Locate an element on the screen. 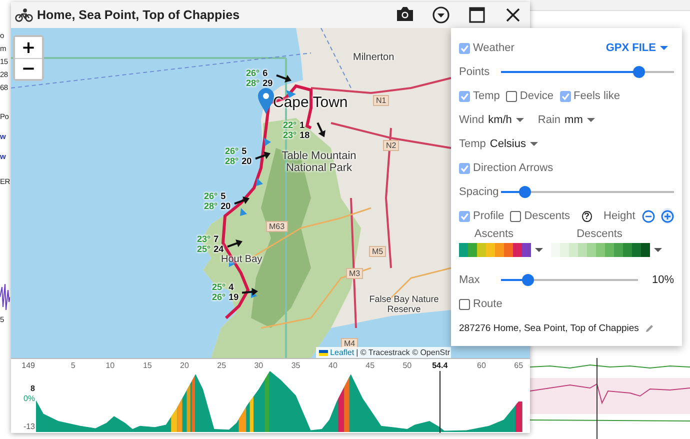 This screenshot has width=690, height=439. wind-speed-label: 1 is located at coordinates (303, 125).